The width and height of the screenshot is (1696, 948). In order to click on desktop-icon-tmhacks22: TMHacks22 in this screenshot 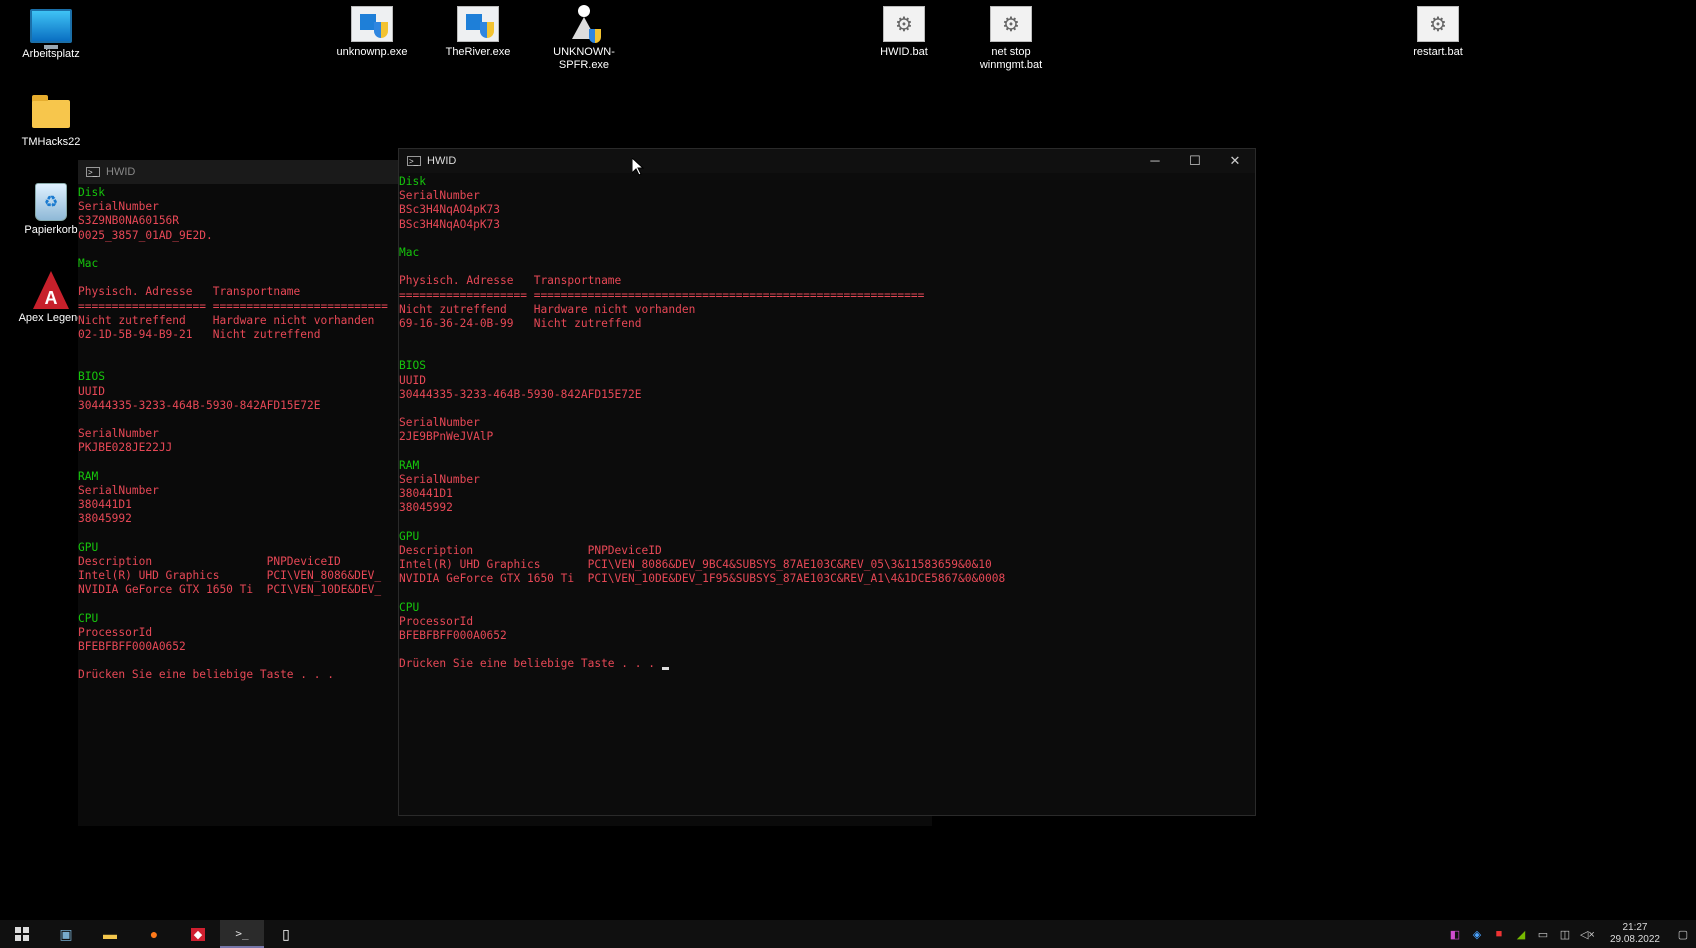, I will do `click(51, 121)`.